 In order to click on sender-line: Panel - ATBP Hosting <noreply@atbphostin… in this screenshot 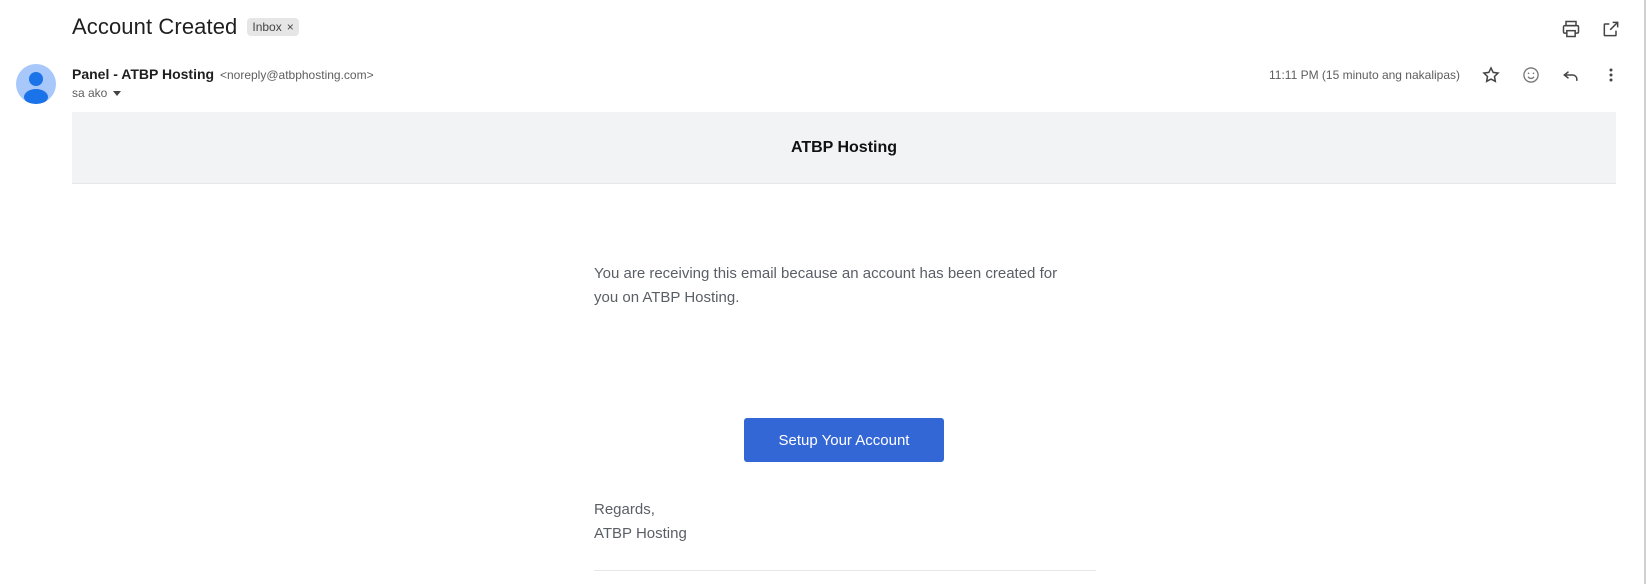, I will do `click(223, 74)`.